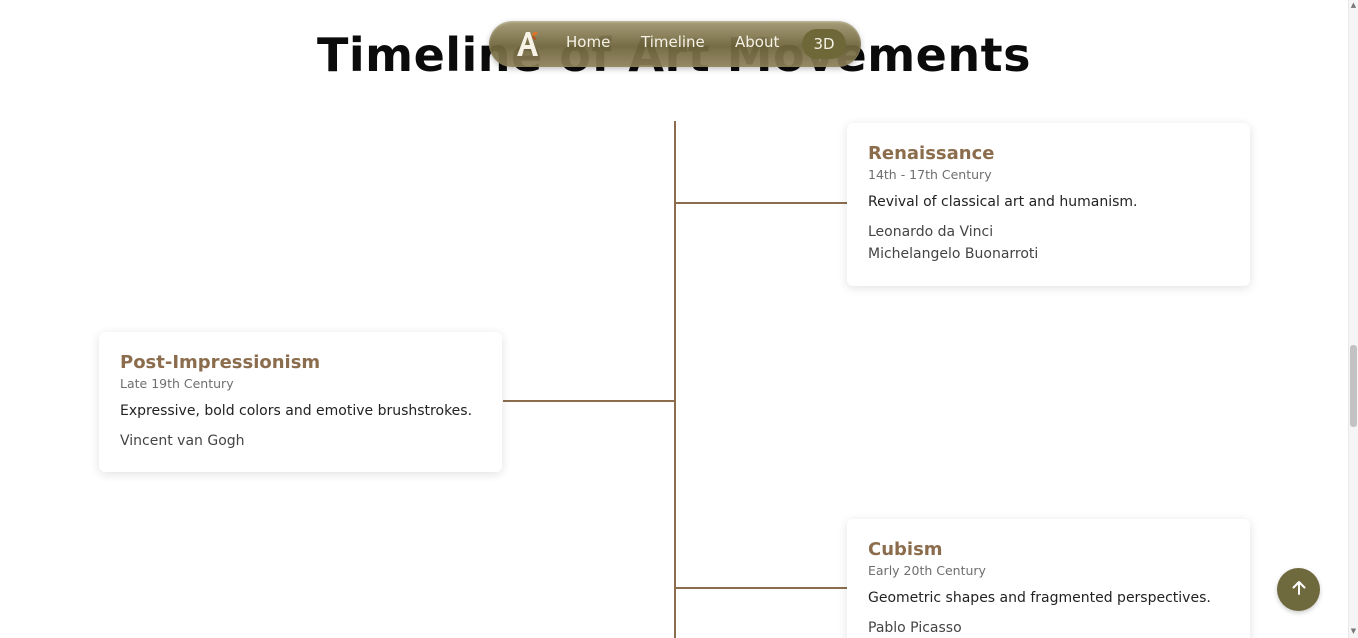 The height and width of the screenshot is (638, 1358). What do you see at coordinates (927, 570) in the screenshot?
I see `card-period: Early 20th Century` at bounding box center [927, 570].